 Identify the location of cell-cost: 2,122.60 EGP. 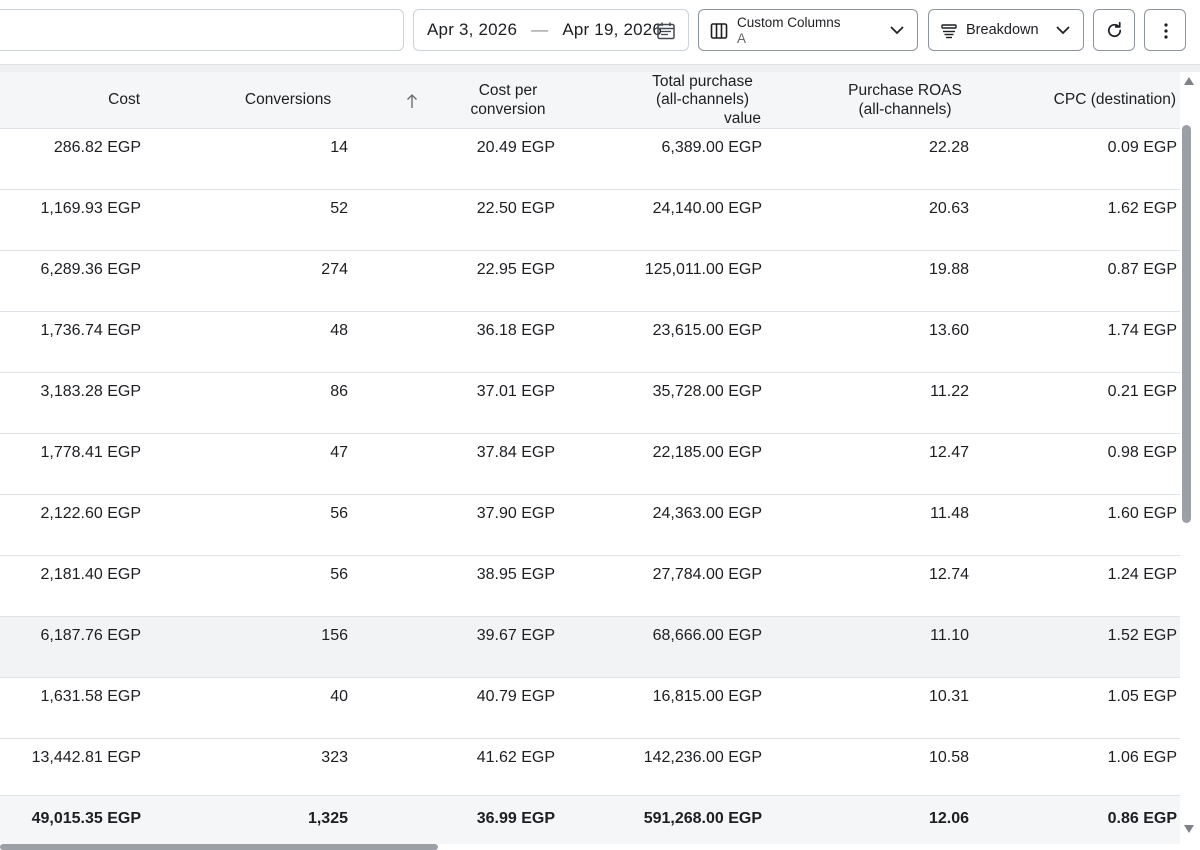
(90, 513).